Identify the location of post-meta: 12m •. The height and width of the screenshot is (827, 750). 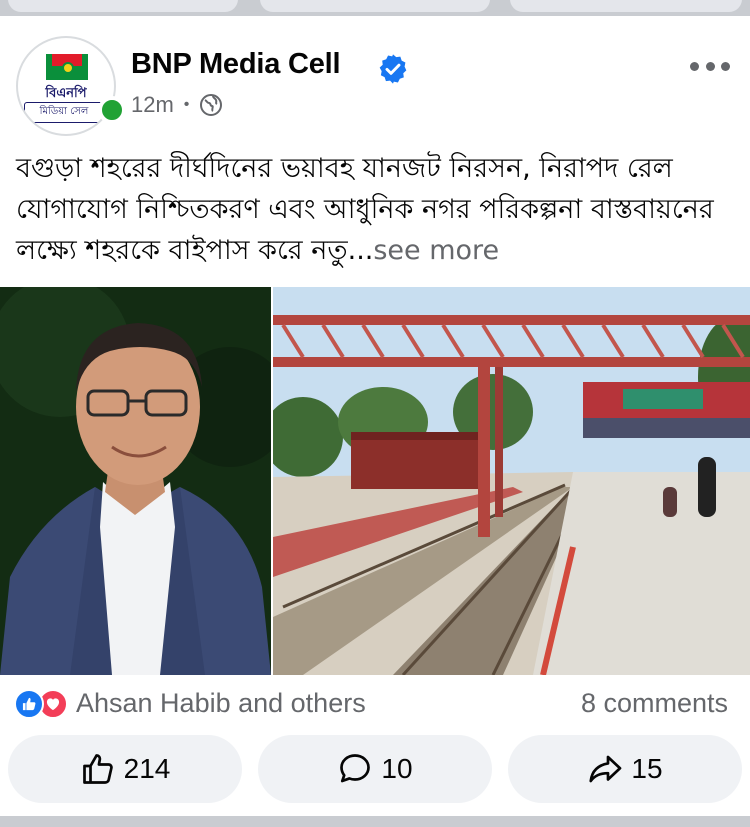
(177, 105).